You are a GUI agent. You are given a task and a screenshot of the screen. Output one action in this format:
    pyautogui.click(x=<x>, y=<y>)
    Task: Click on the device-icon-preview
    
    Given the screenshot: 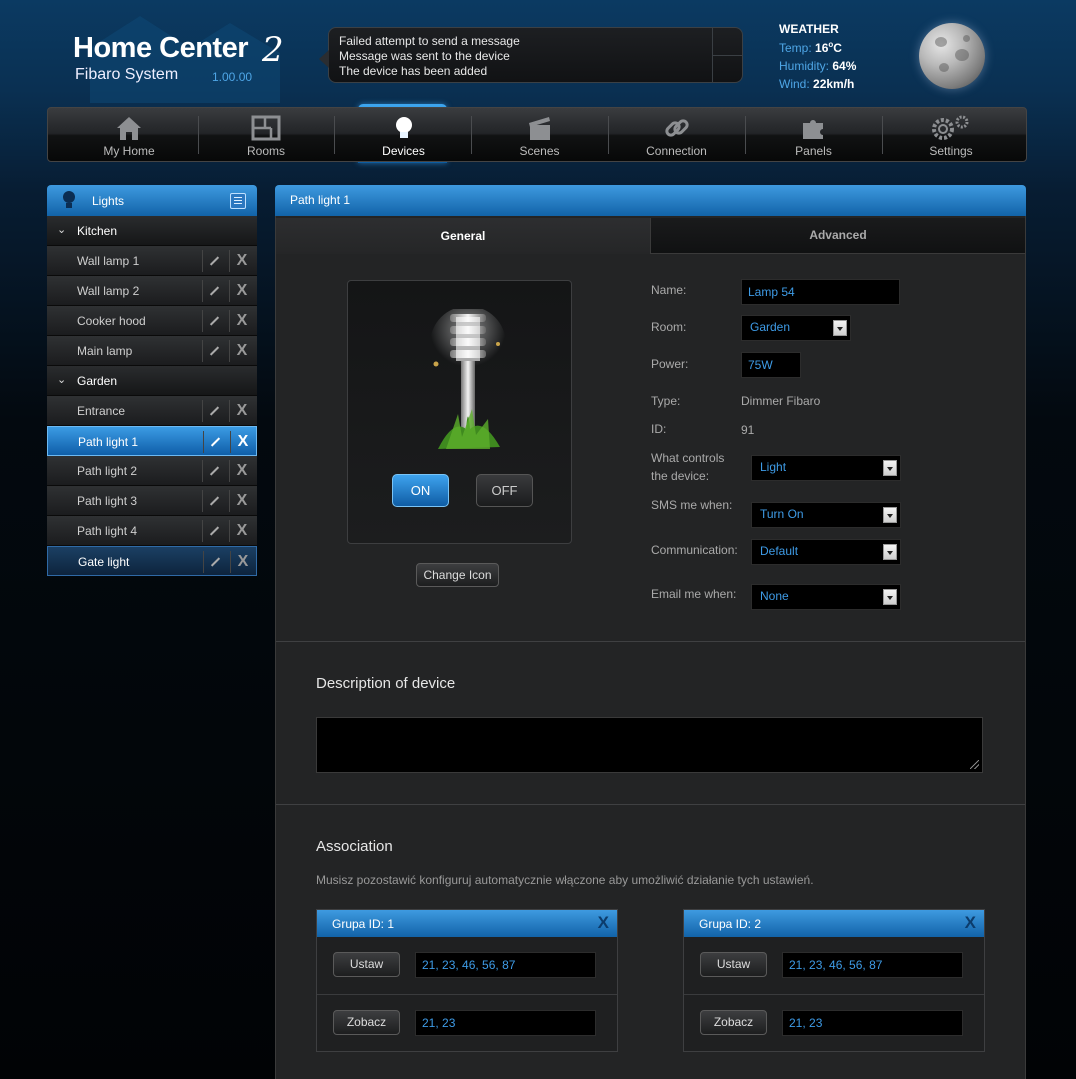 What is the action you would take?
    pyautogui.click(x=459, y=412)
    